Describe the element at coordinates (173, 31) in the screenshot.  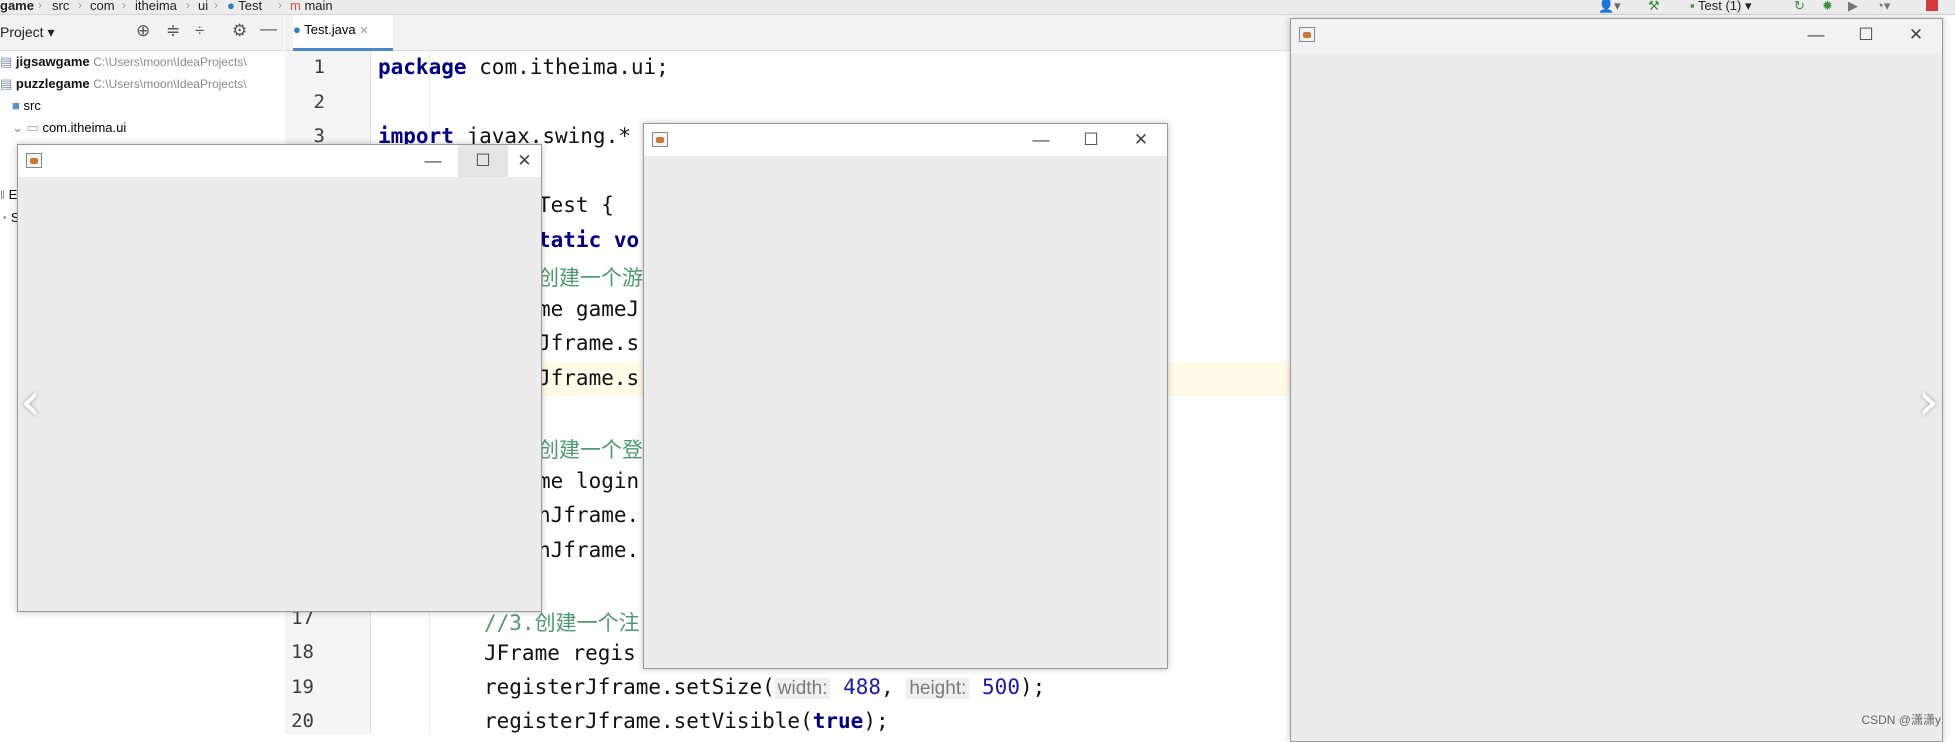
I see `expand-all-icon: ≑` at that location.